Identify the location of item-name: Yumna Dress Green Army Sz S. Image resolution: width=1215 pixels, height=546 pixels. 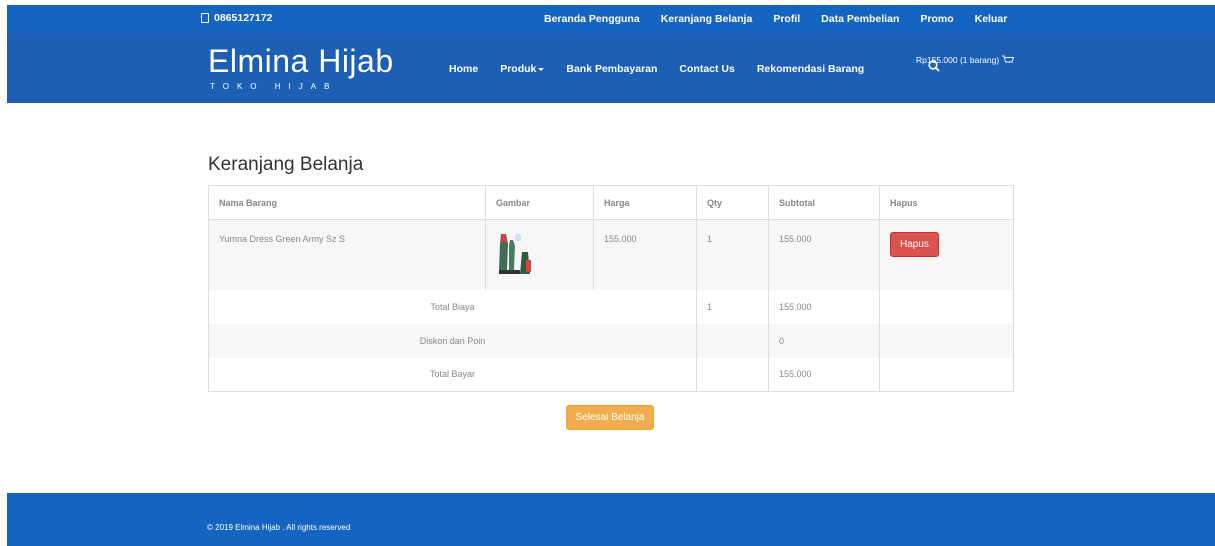
(347, 254).